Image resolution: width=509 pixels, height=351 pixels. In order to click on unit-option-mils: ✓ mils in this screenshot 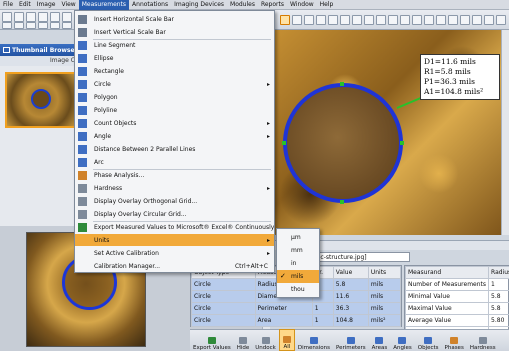, I will do `click(298, 276)`.